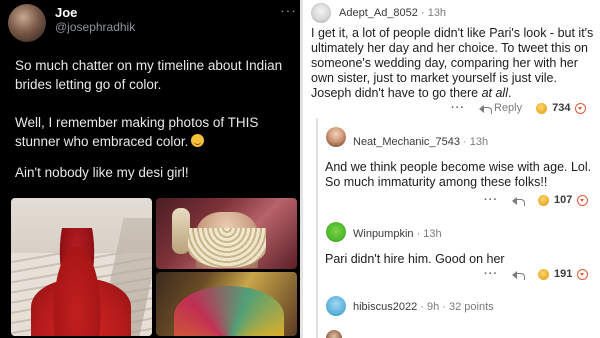  What do you see at coordinates (563, 200) in the screenshot?
I see `vote-score: 107` at bounding box center [563, 200].